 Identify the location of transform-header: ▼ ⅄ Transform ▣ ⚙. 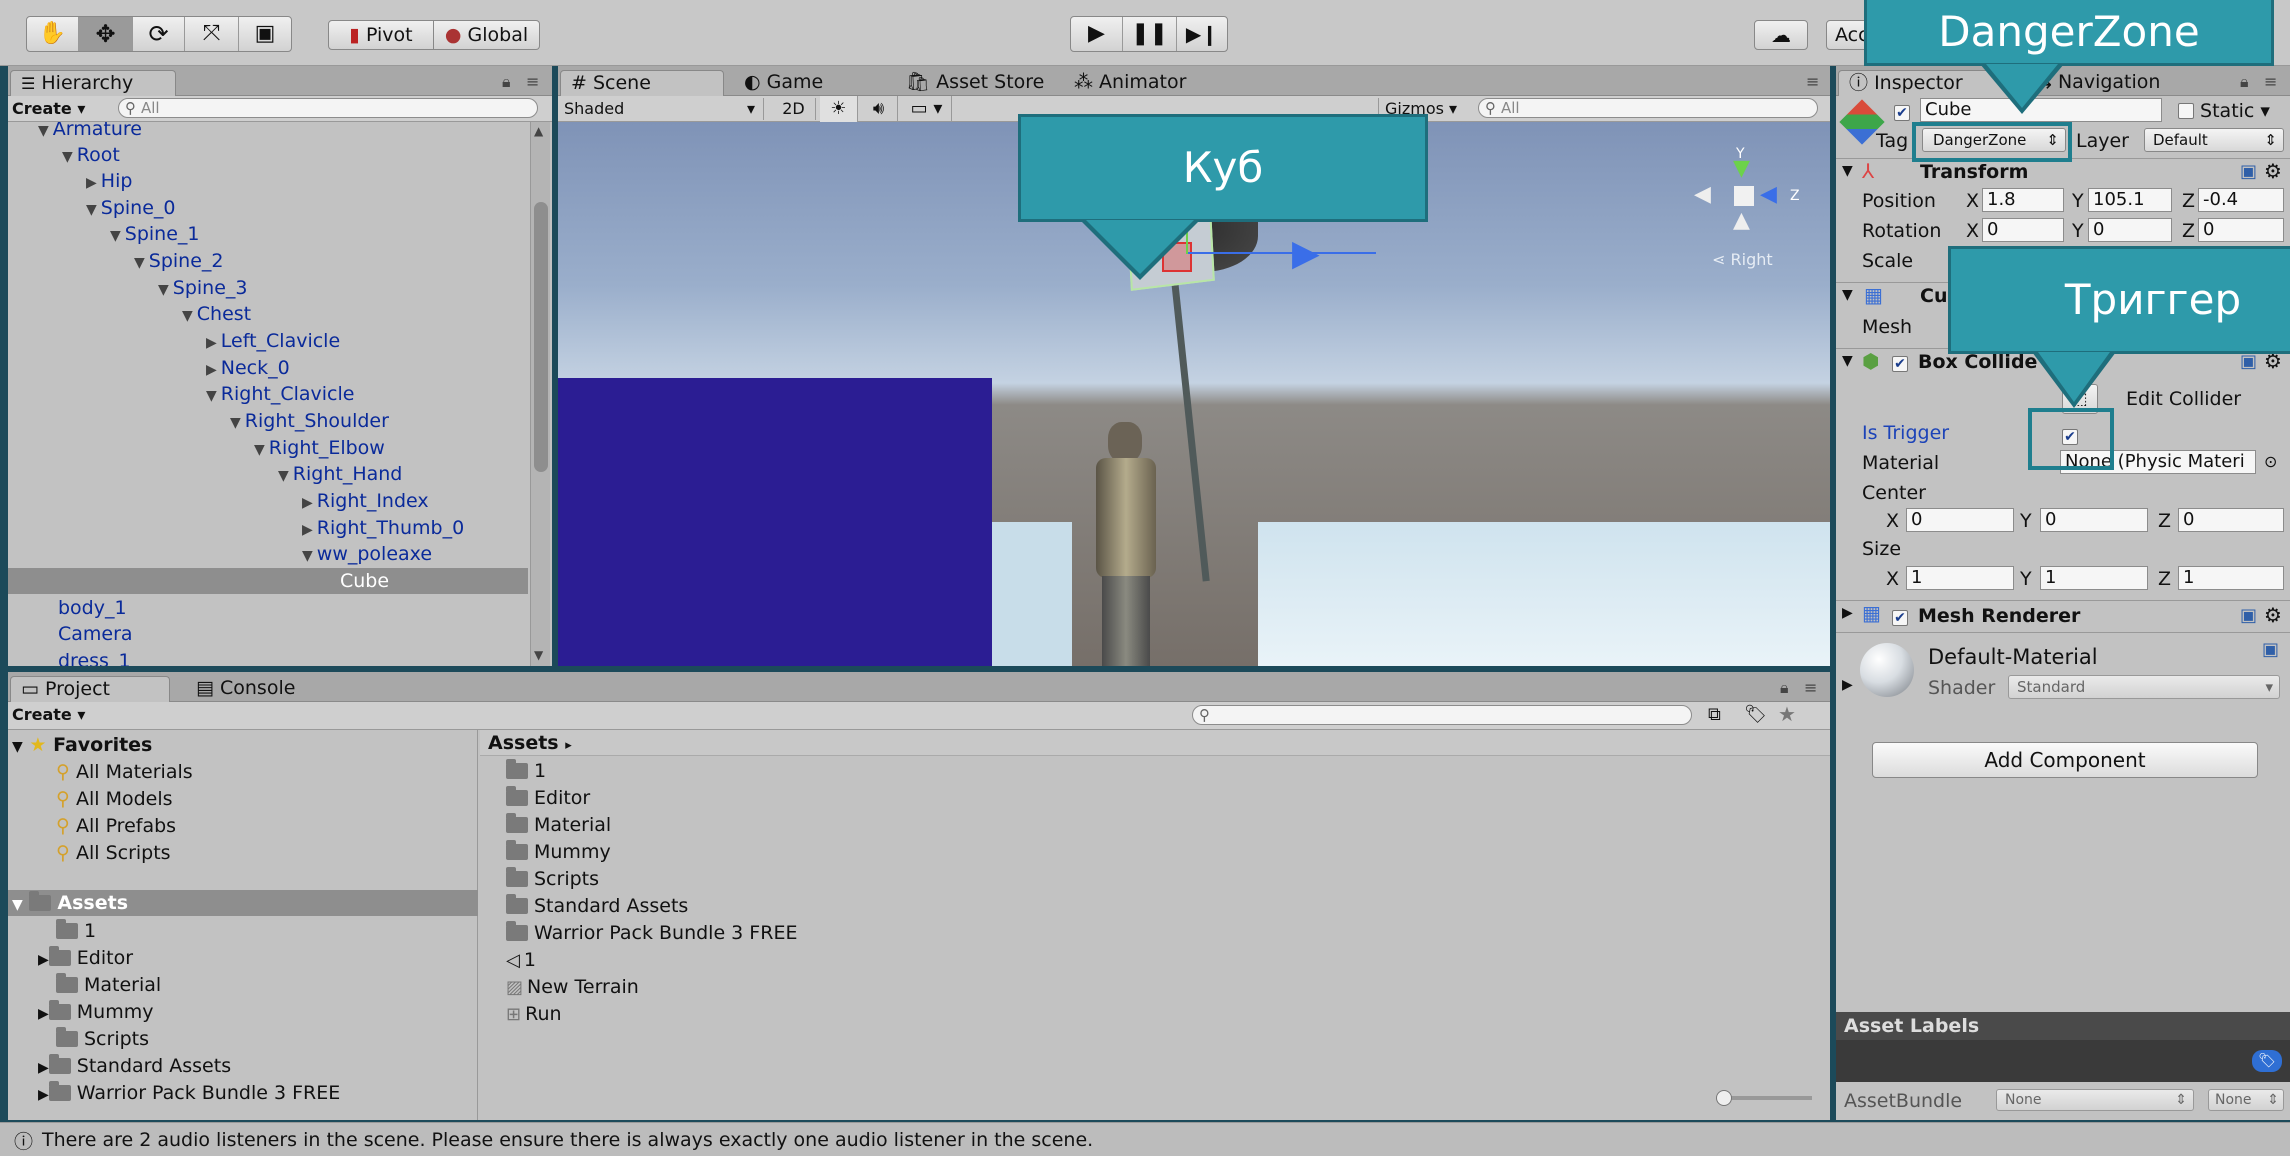
(2063, 172).